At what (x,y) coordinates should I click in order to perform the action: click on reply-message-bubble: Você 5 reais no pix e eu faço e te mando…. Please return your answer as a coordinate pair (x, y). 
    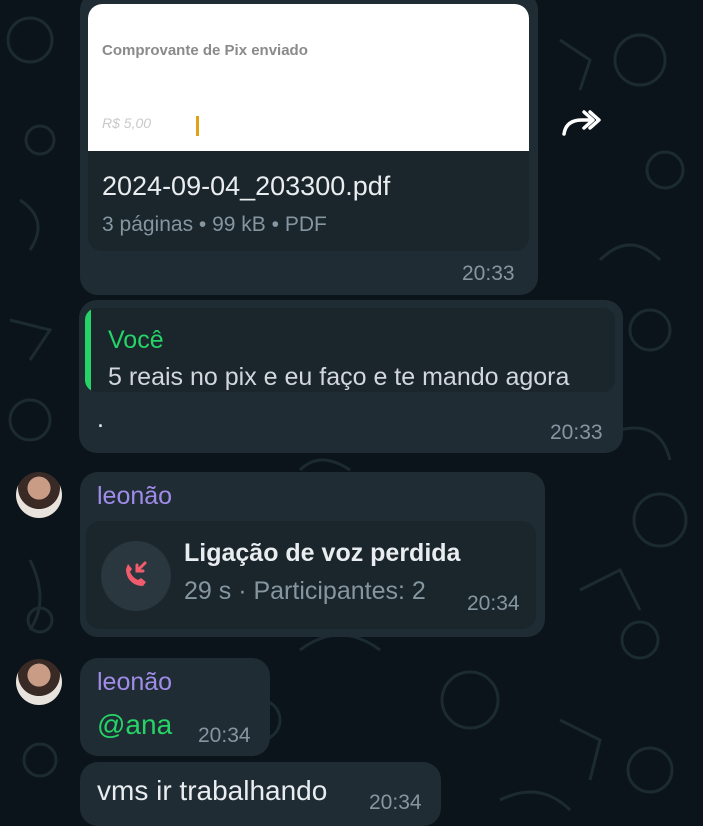
    Looking at the image, I should click on (351, 376).